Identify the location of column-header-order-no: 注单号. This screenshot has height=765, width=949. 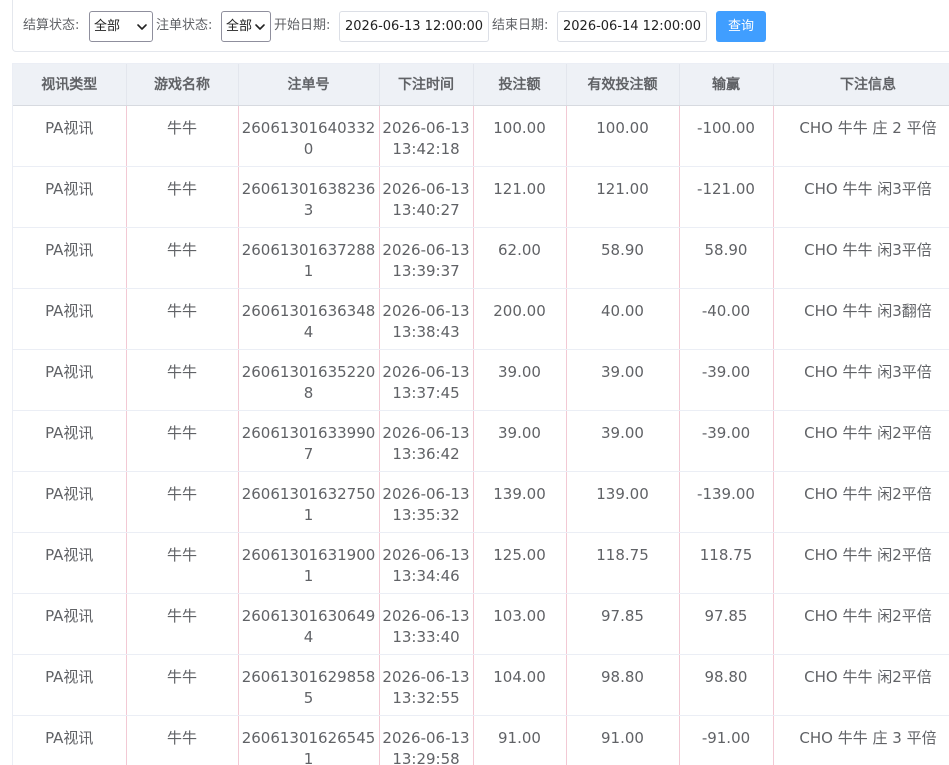
(309, 85).